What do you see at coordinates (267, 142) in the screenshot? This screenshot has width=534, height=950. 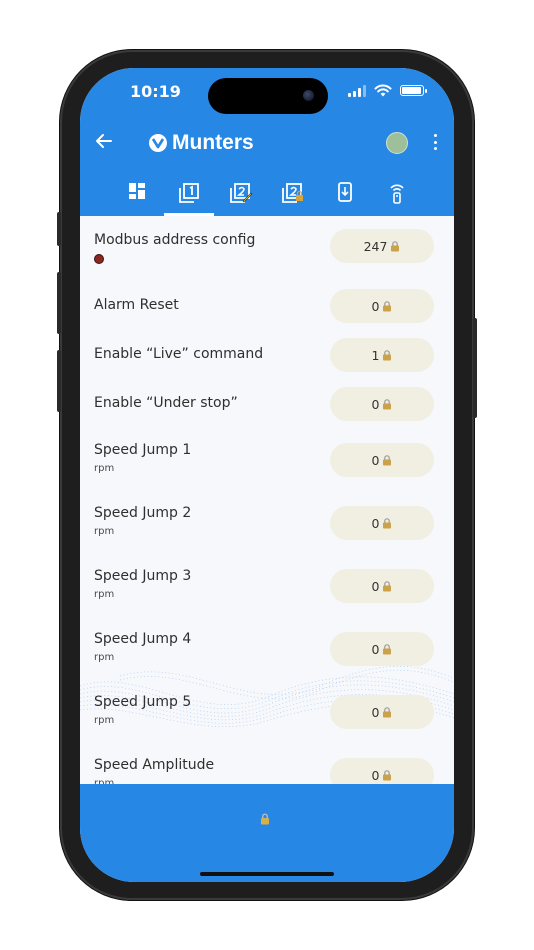 I see `app-bar: 10:19 Munters` at bounding box center [267, 142].